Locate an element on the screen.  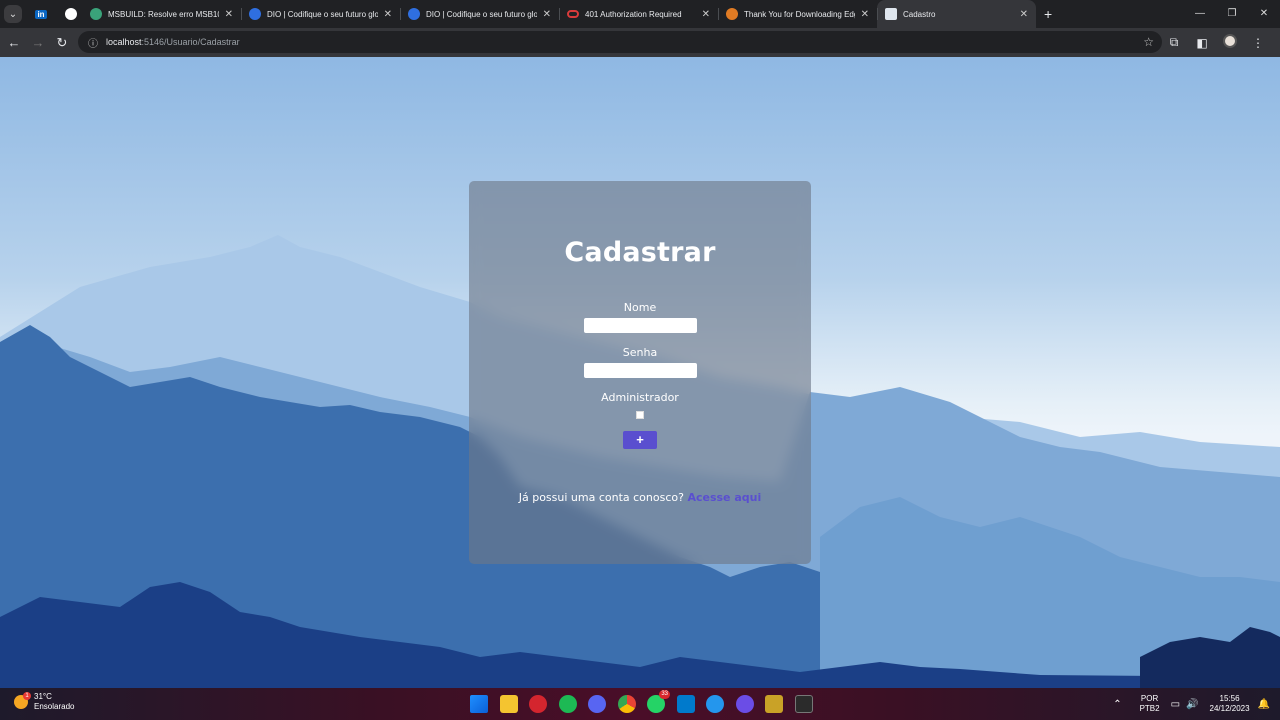
language-indicator: POR PTB2 is located at coordinates (1150, 704).